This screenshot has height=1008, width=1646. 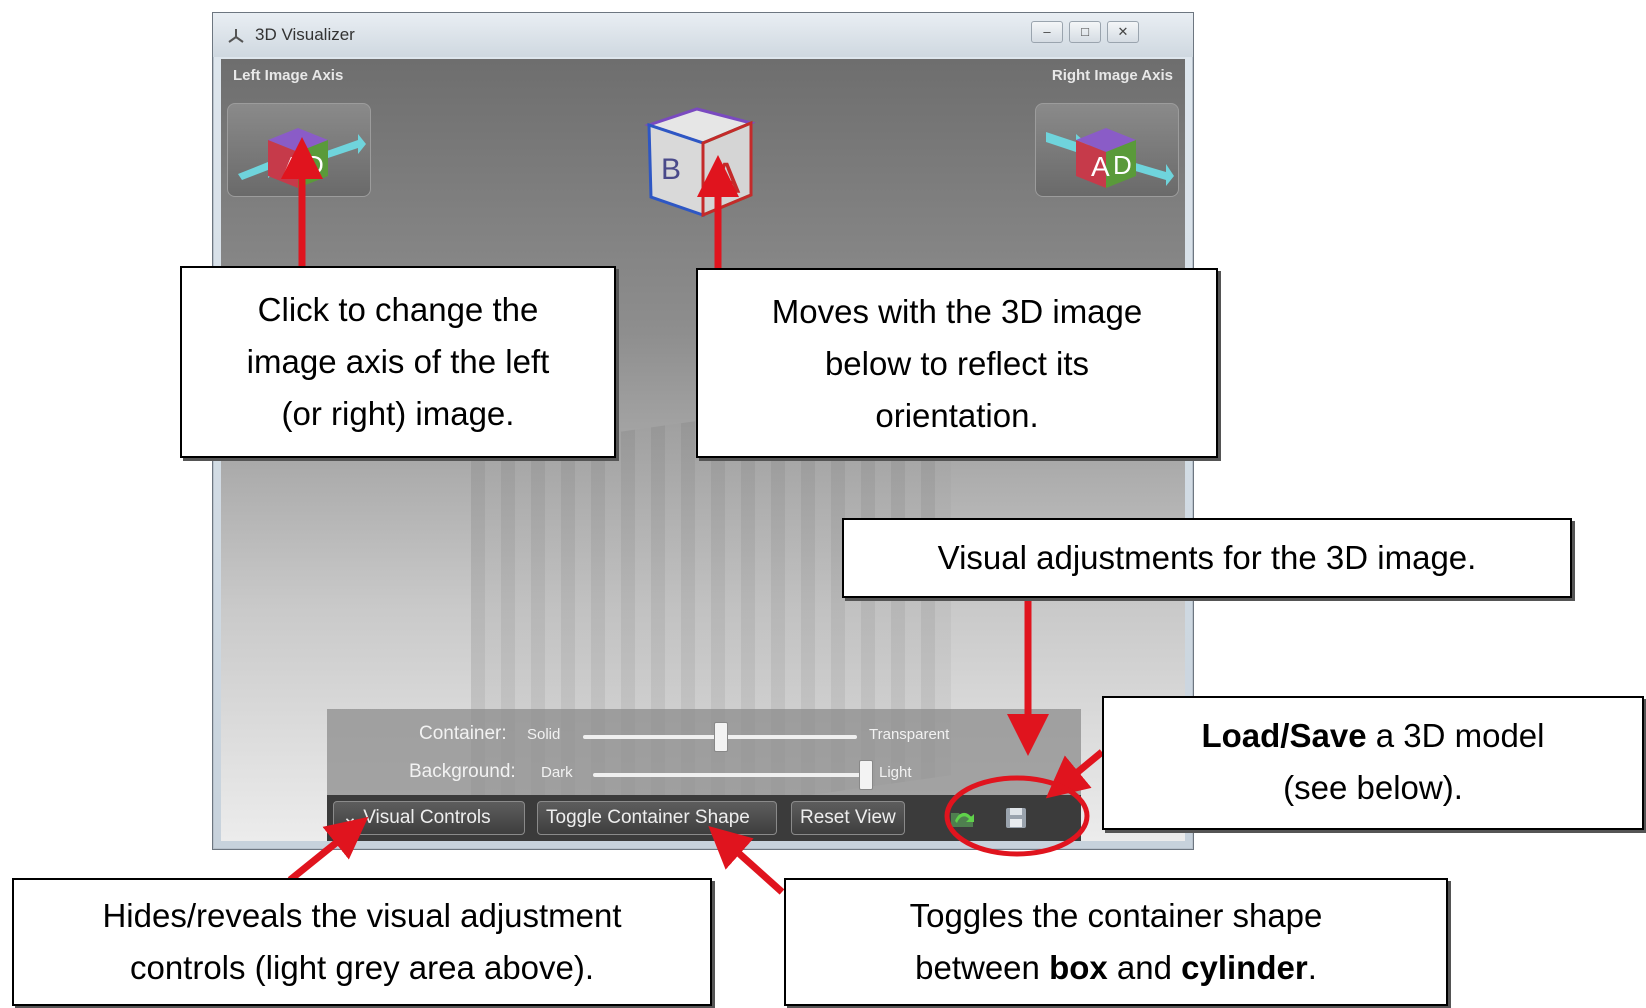 What do you see at coordinates (729, 775) in the screenshot?
I see `background-slider` at bounding box center [729, 775].